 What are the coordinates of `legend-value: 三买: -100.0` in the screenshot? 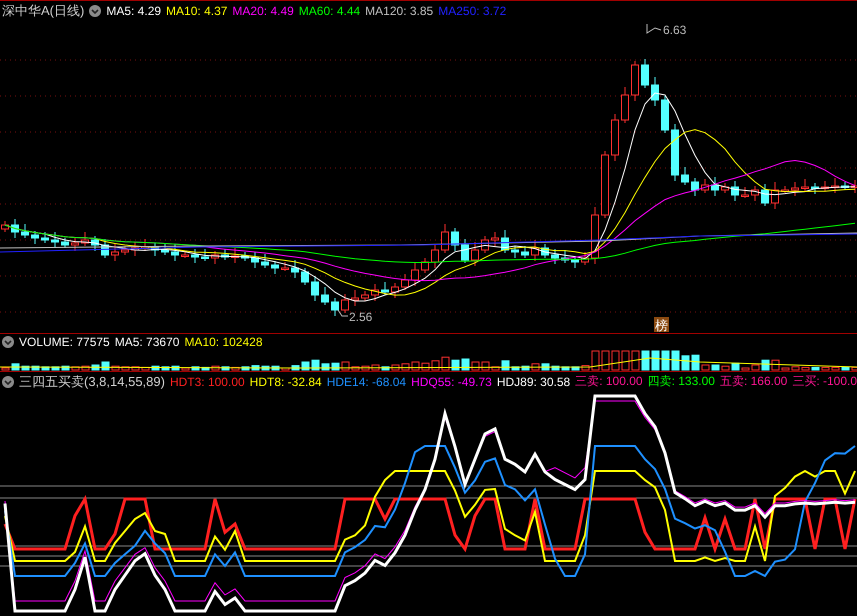 It's located at (824, 381).